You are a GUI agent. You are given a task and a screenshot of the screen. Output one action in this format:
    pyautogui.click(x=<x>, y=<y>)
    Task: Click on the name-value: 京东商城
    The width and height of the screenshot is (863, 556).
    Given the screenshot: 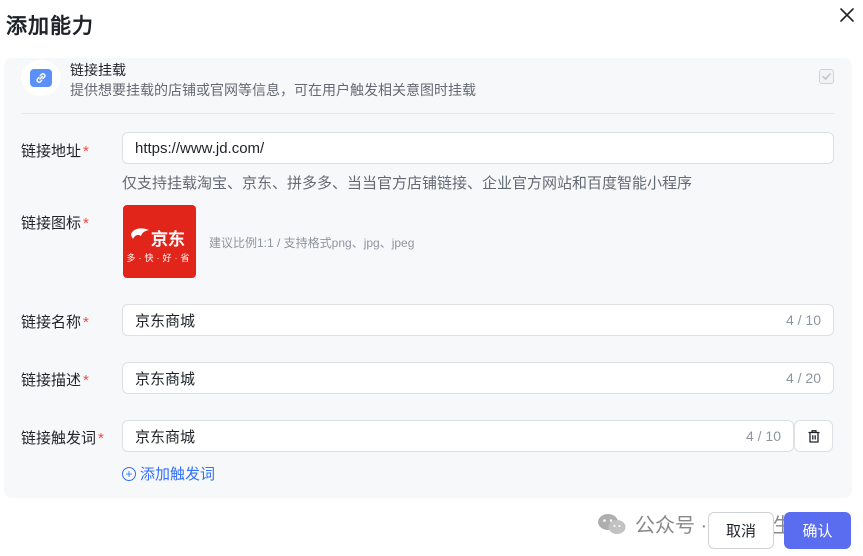 What is the action you would take?
    pyautogui.click(x=165, y=321)
    